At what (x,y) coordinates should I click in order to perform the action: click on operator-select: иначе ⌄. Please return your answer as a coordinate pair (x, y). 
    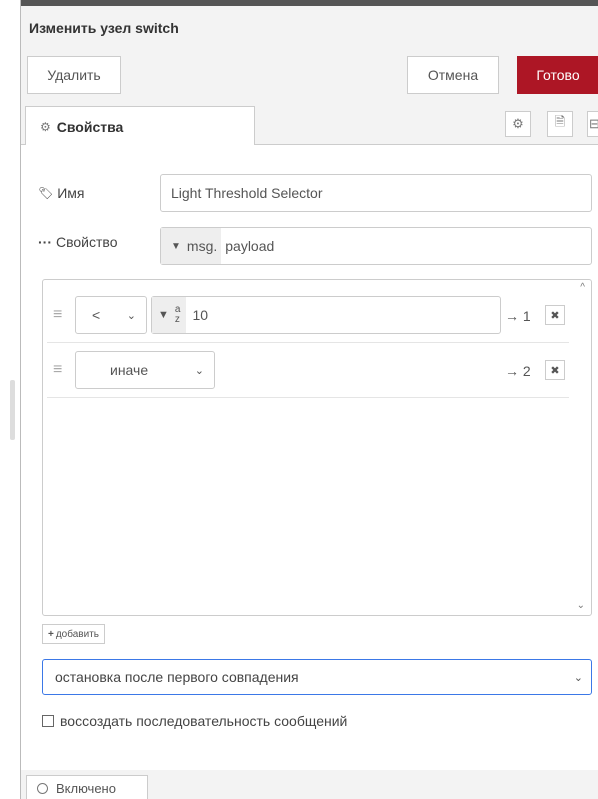
    Looking at the image, I should click on (145, 370).